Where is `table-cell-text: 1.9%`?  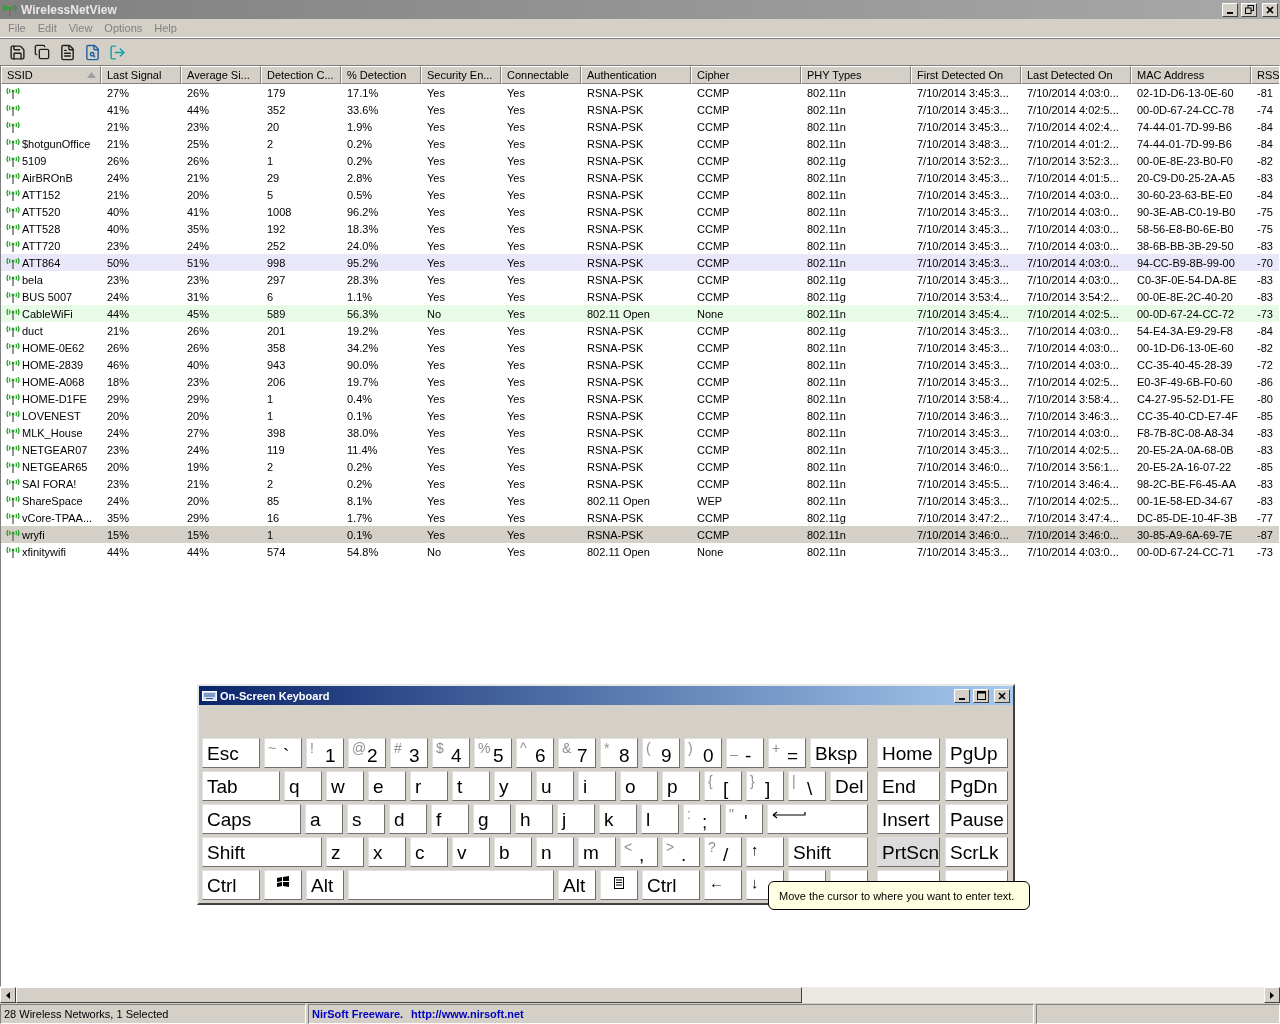 table-cell-text: 1.9% is located at coordinates (360, 126).